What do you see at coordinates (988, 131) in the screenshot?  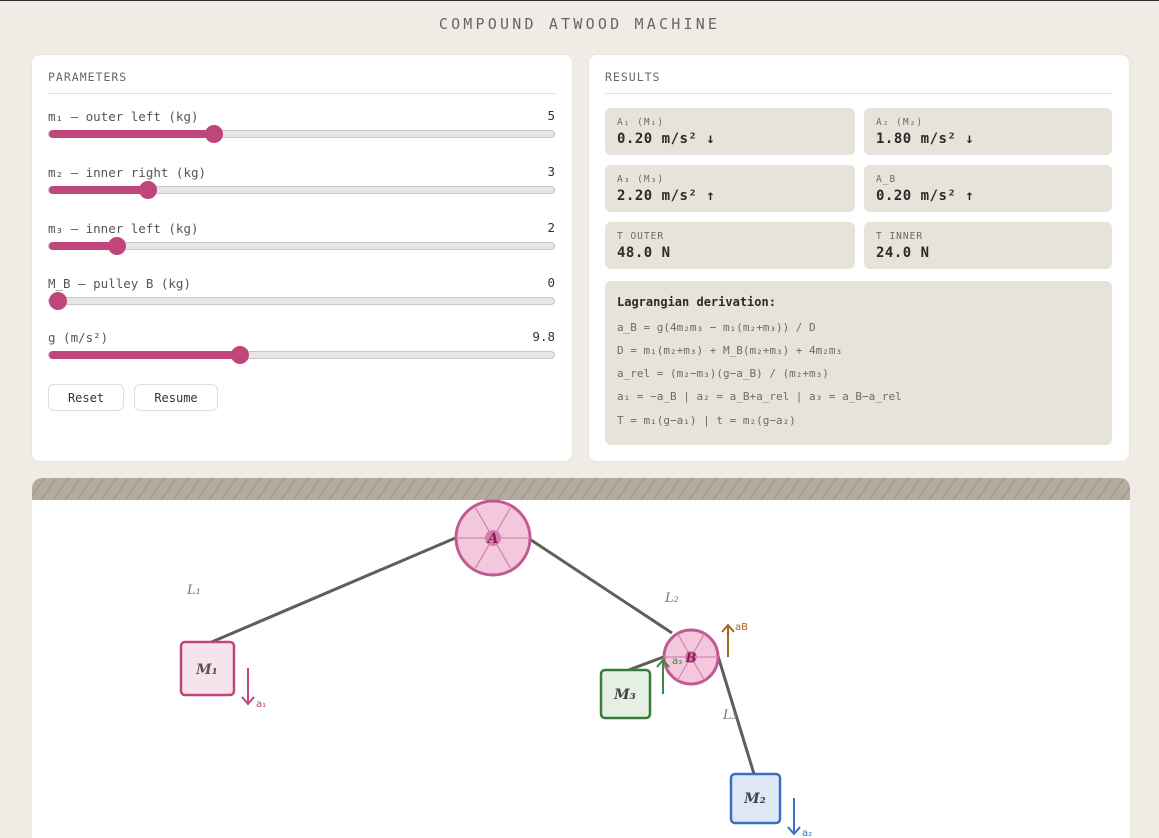 I see `result-card-a2: A₂ (M₂) 1.80 m/s² ↓` at bounding box center [988, 131].